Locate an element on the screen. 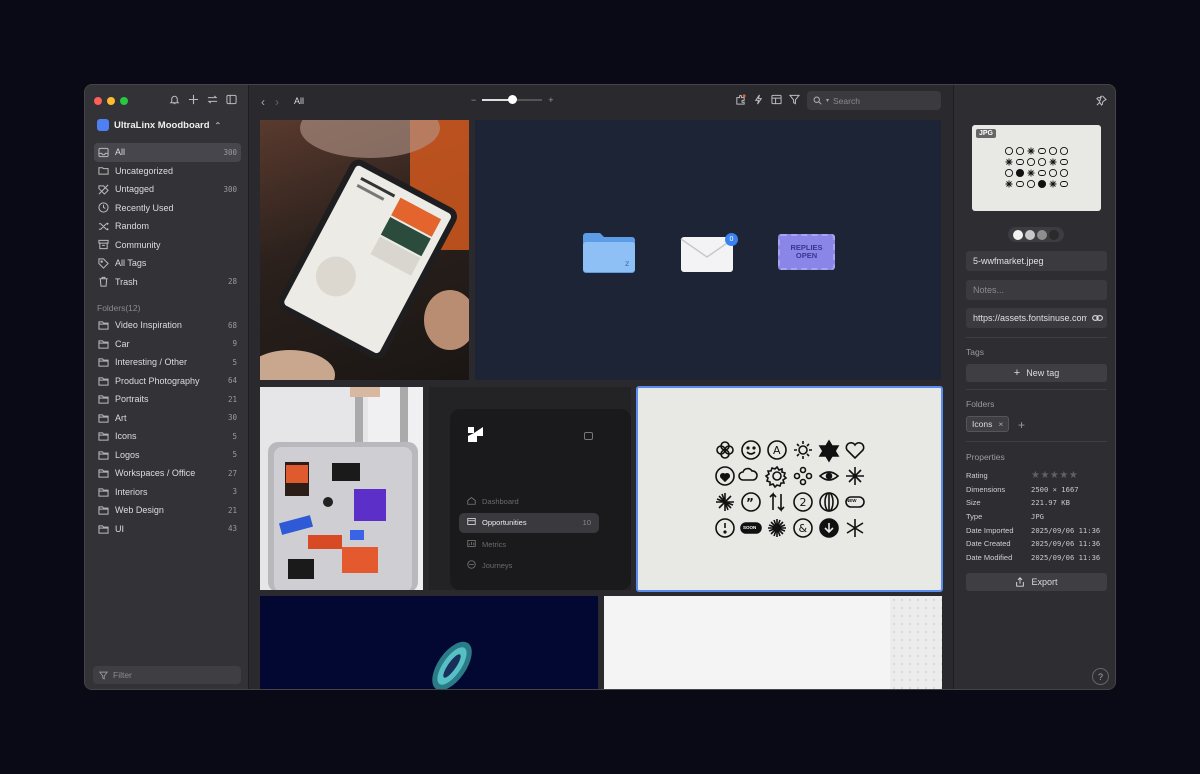  sidebar-toggle-icon is located at coordinates (231, 99).